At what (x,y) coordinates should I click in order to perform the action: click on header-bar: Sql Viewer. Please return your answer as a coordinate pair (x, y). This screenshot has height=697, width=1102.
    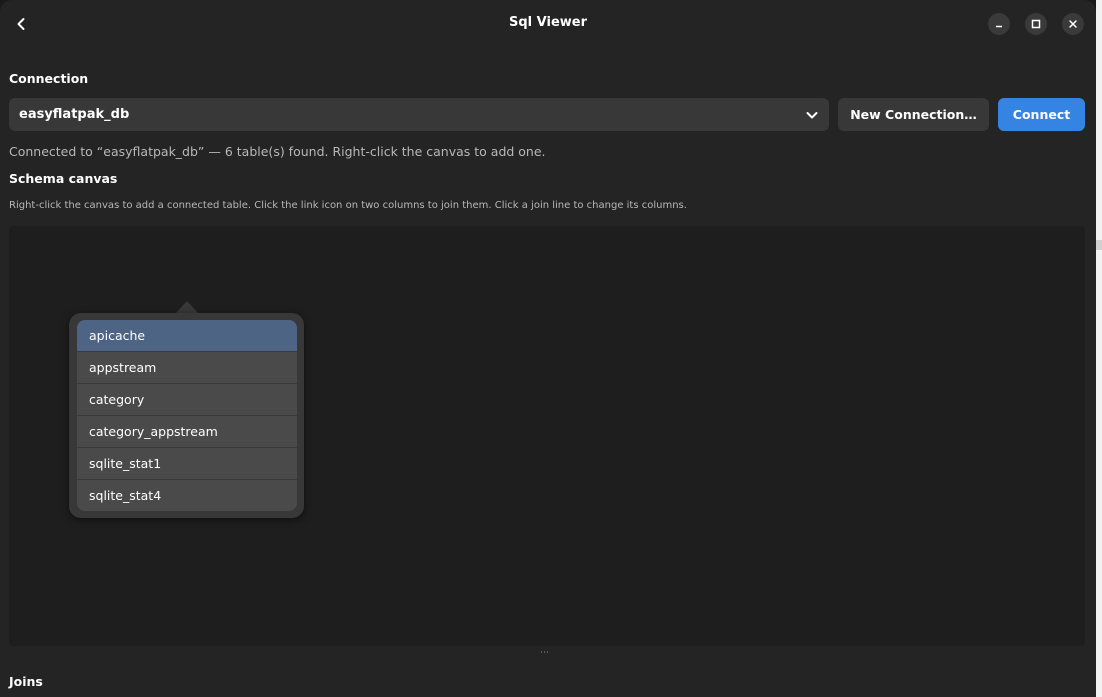
    Looking at the image, I should click on (548, 23).